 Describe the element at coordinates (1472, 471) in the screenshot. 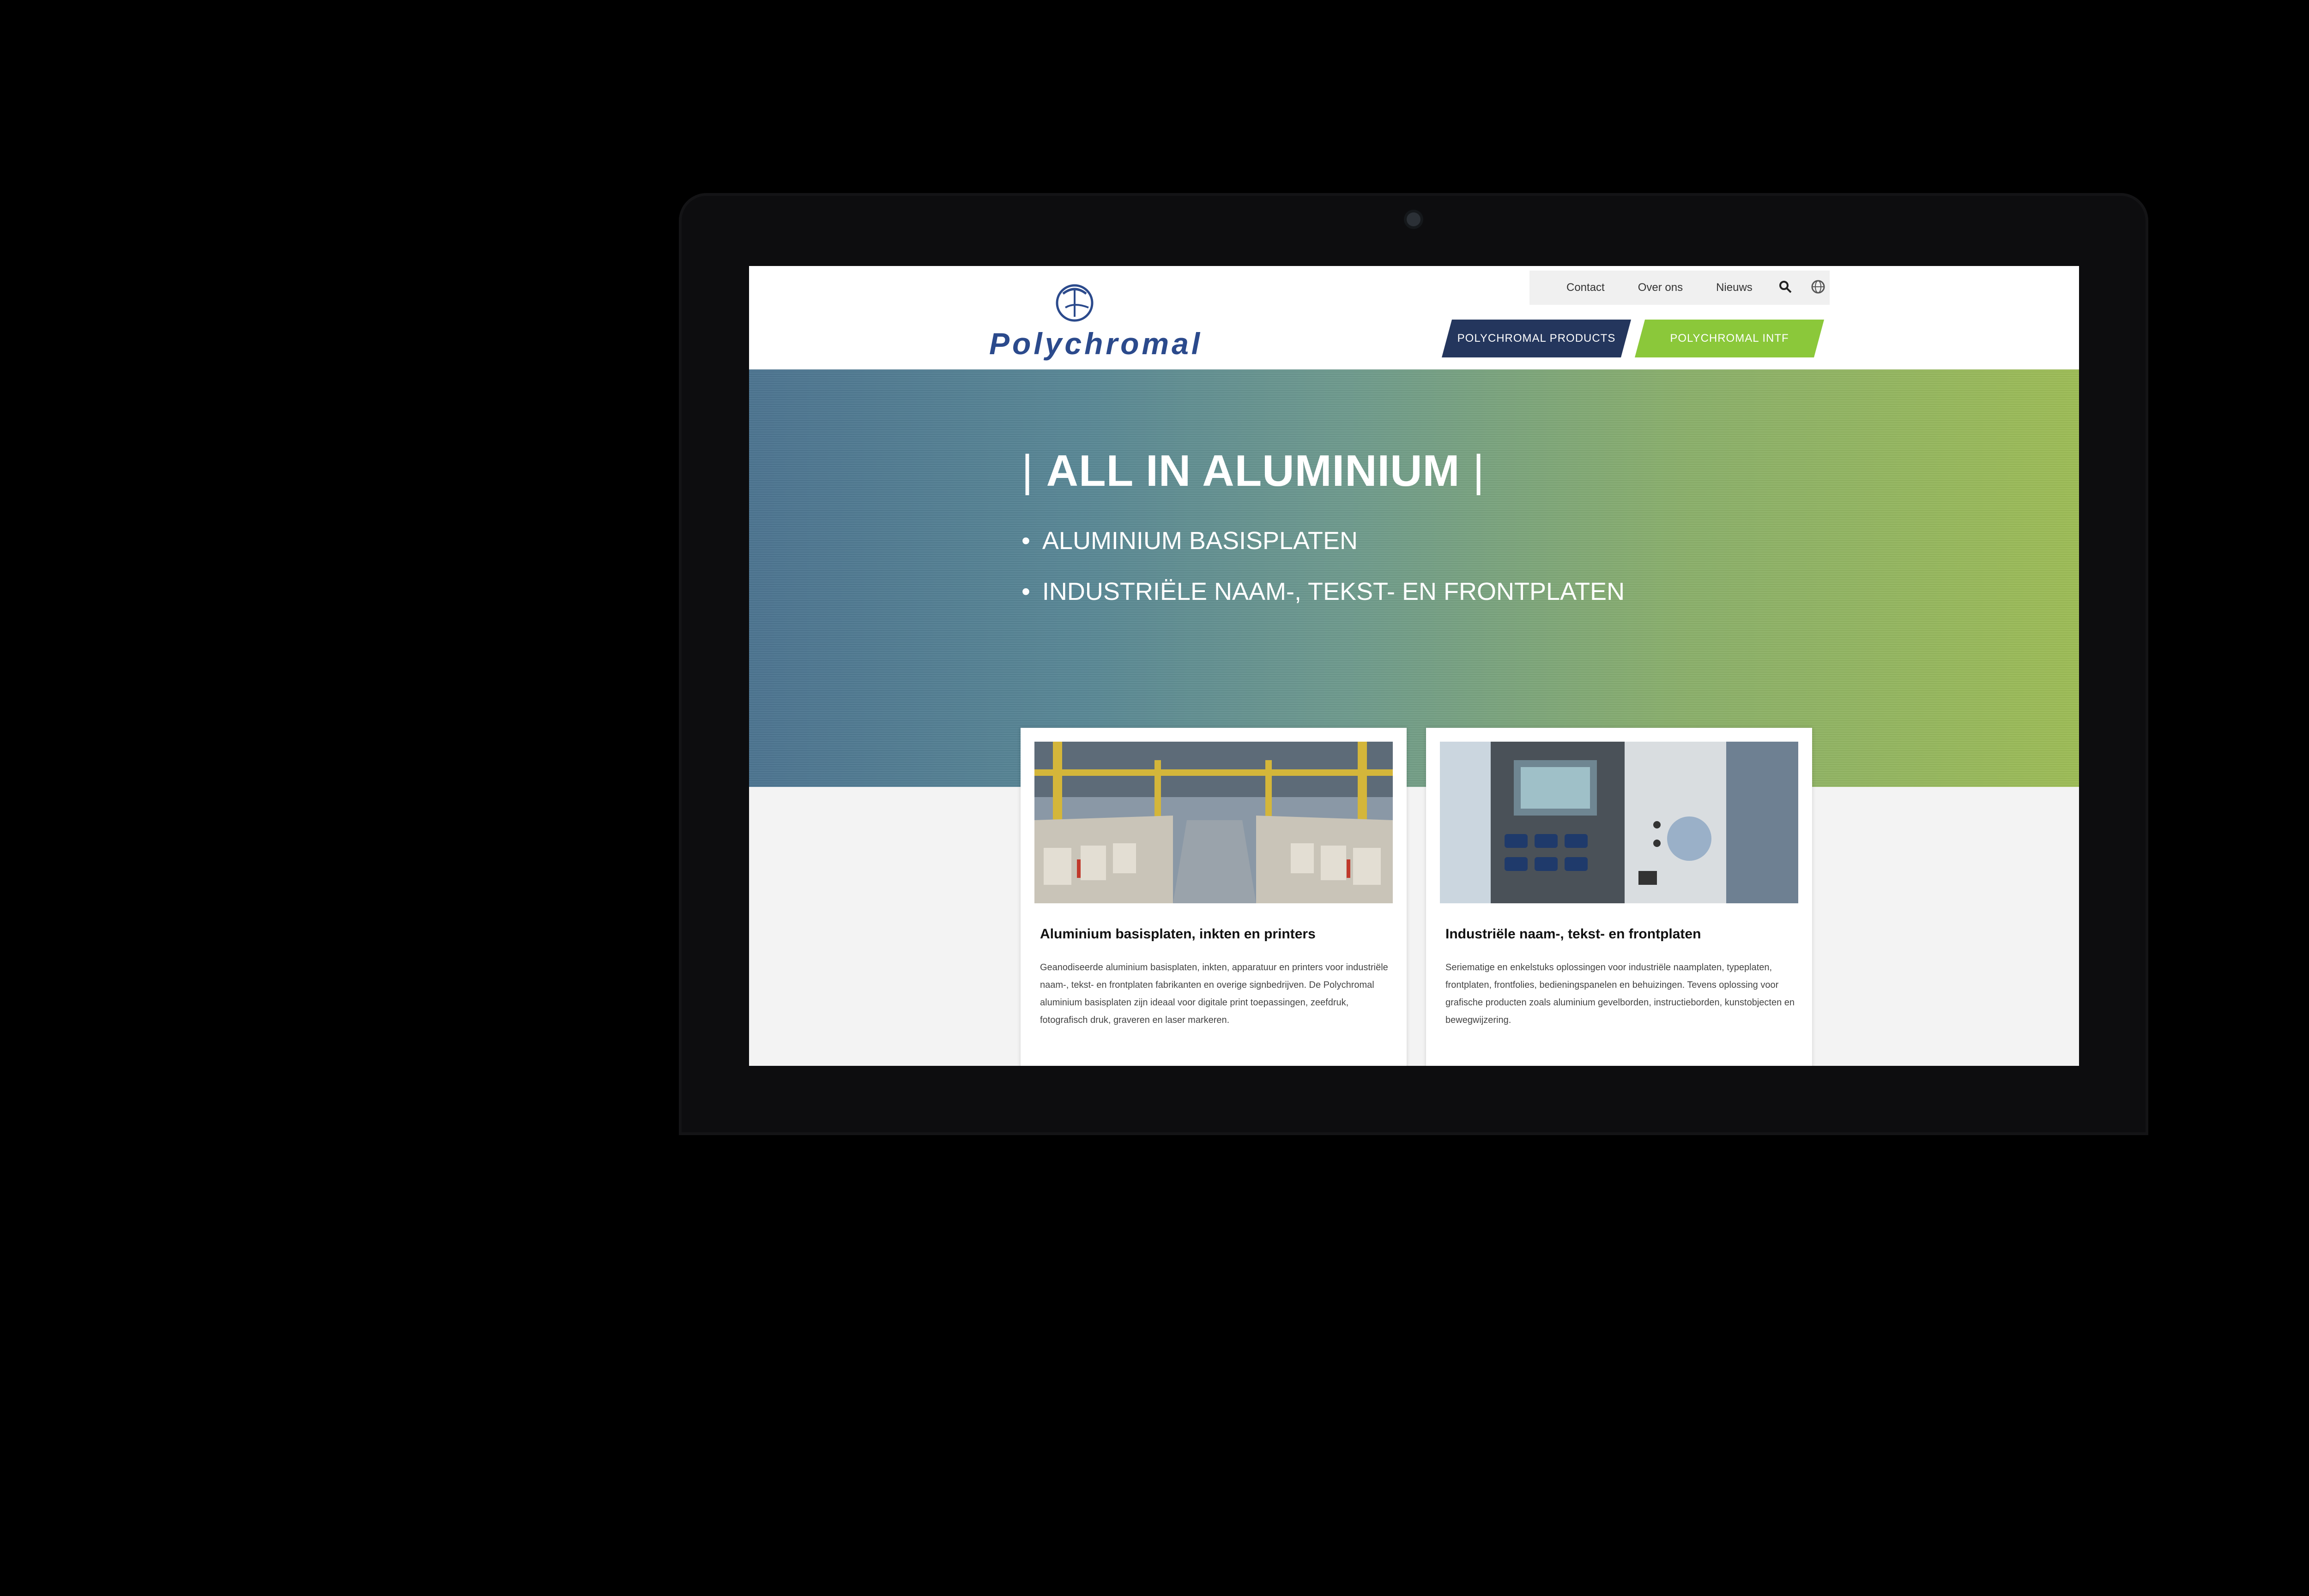

I see `title-bar-right: |` at that location.